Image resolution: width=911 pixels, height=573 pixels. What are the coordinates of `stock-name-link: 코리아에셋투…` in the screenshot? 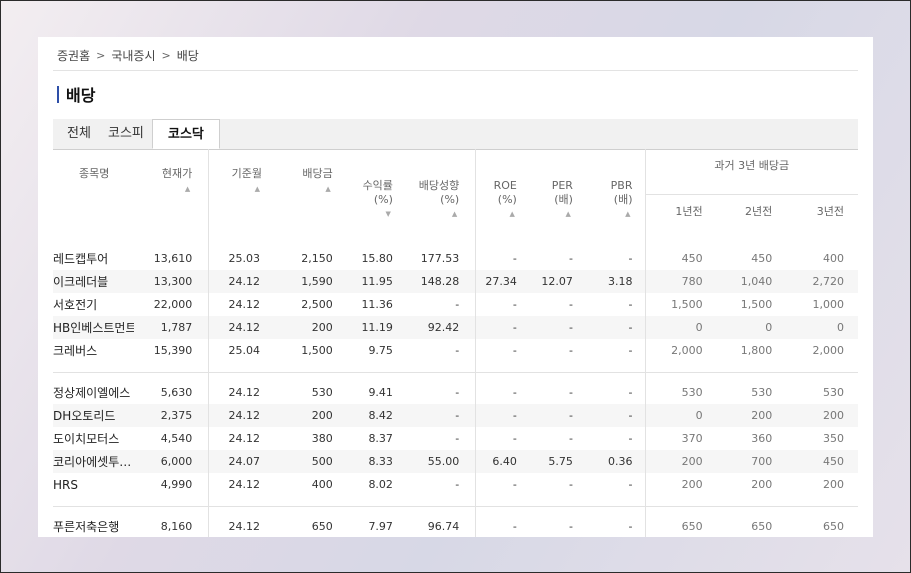 It's located at (94, 461).